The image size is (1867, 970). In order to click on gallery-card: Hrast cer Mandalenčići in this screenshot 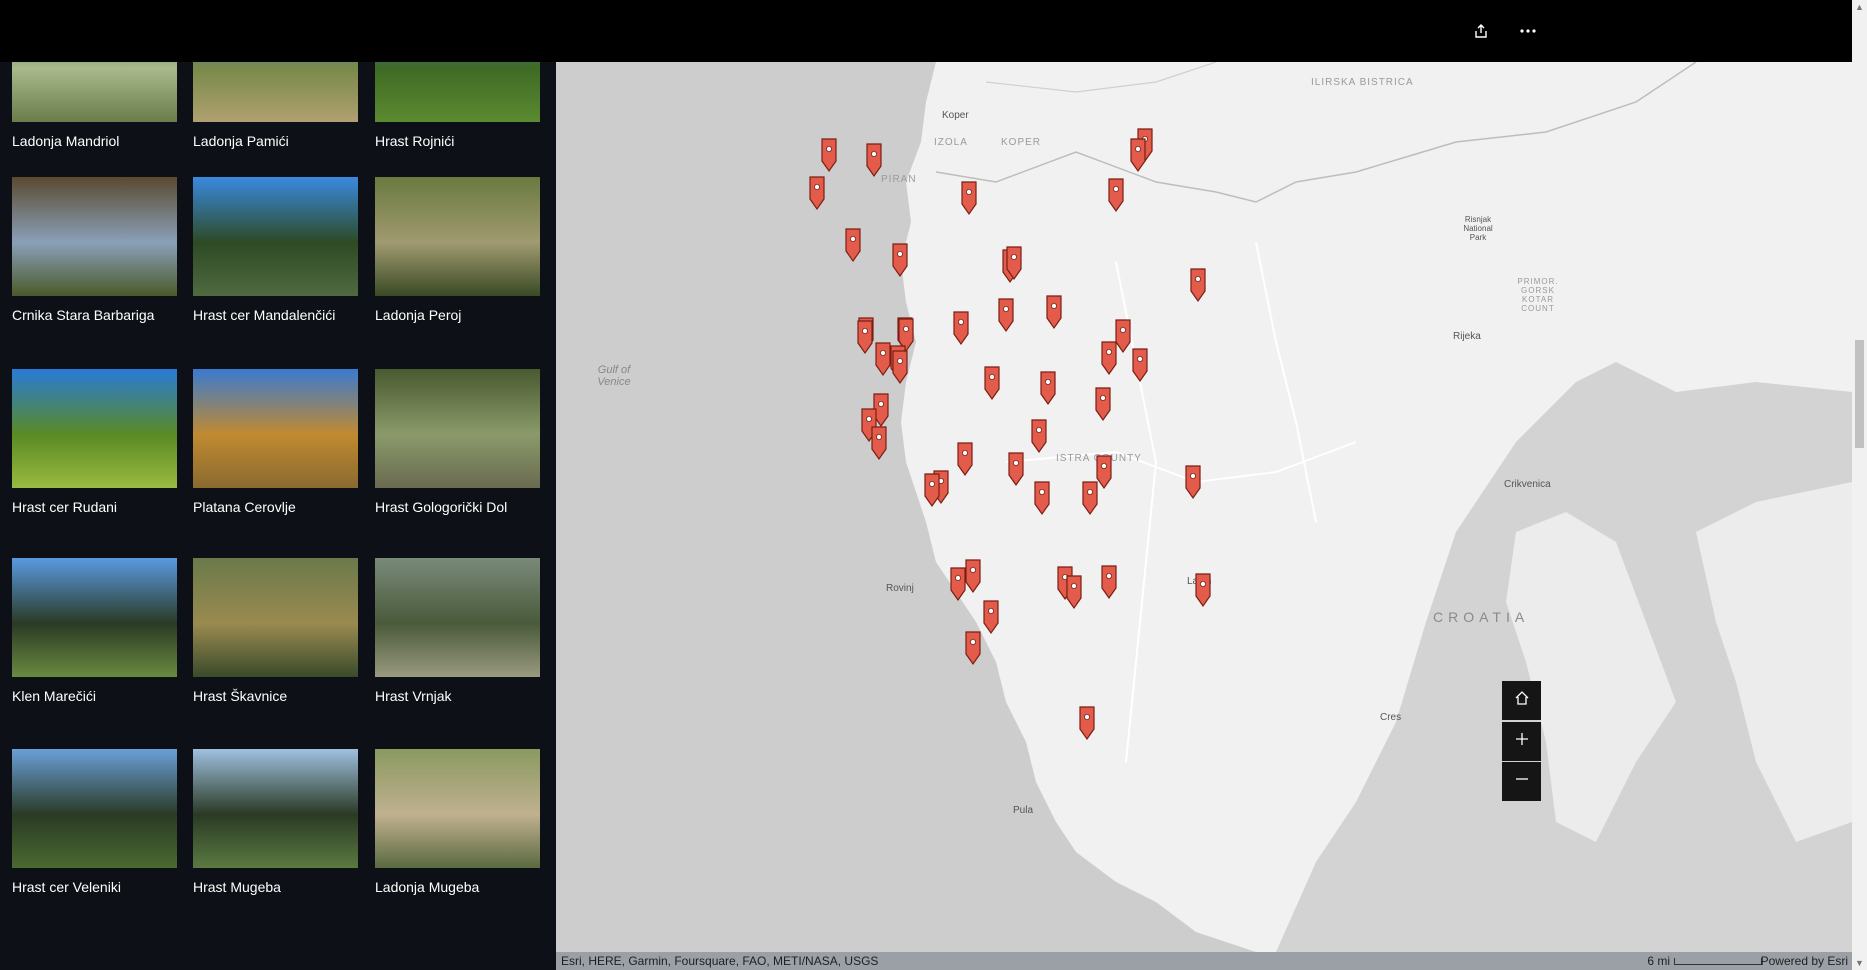, I will do `click(275, 250)`.